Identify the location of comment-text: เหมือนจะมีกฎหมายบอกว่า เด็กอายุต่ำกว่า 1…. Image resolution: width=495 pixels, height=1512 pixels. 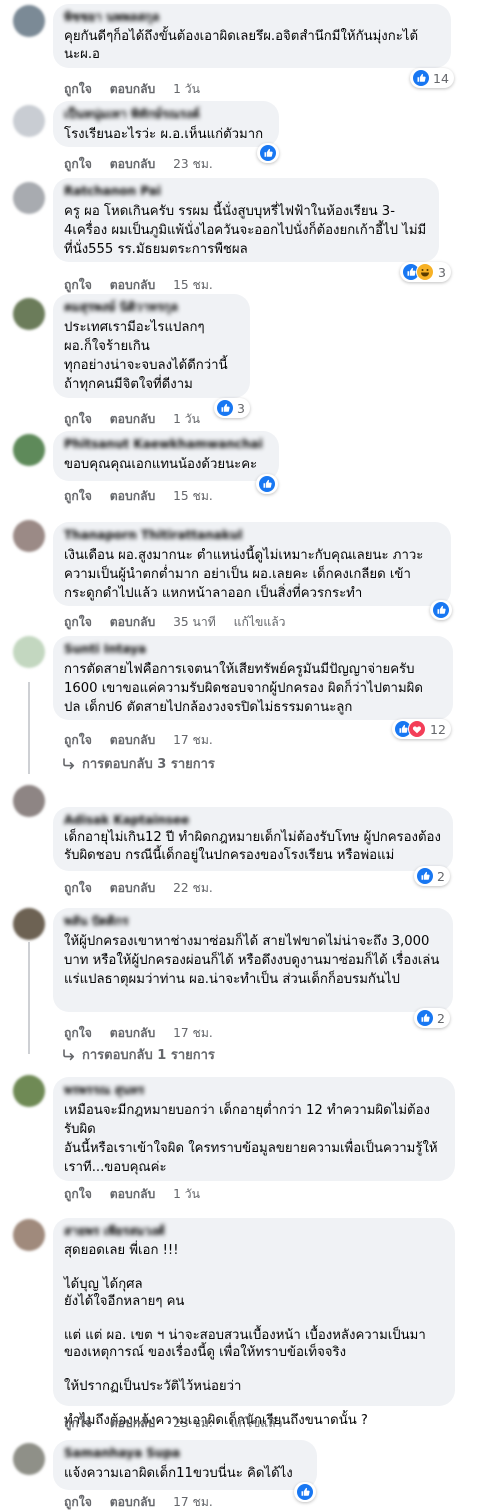
(251, 1139).